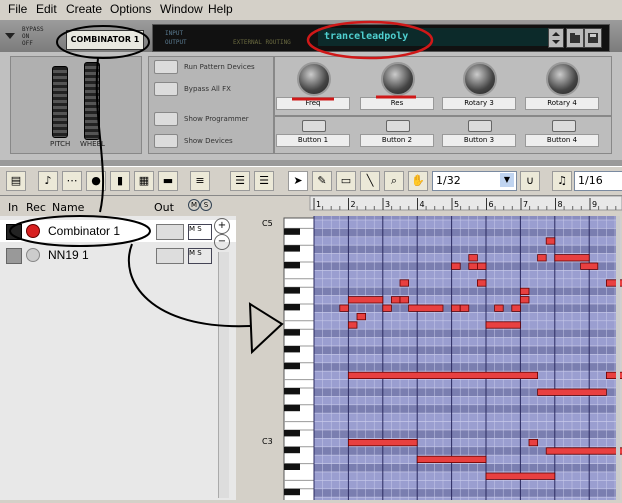  What do you see at coordinates (311, 10) in the screenshot?
I see `menu-bar: File Edit Create Options Window Help` at bounding box center [311, 10].